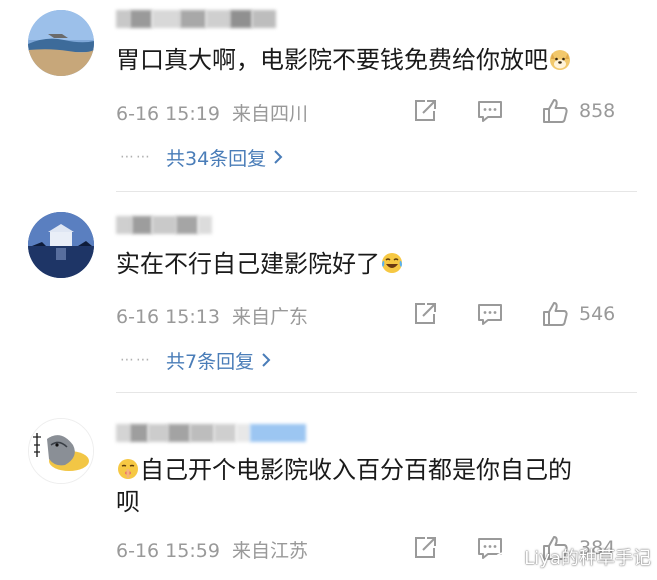 Image resolution: width=657 pixels, height=580 pixels. What do you see at coordinates (269, 114) in the screenshot?
I see `comment-location: 来自四川` at bounding box center [269, 114].